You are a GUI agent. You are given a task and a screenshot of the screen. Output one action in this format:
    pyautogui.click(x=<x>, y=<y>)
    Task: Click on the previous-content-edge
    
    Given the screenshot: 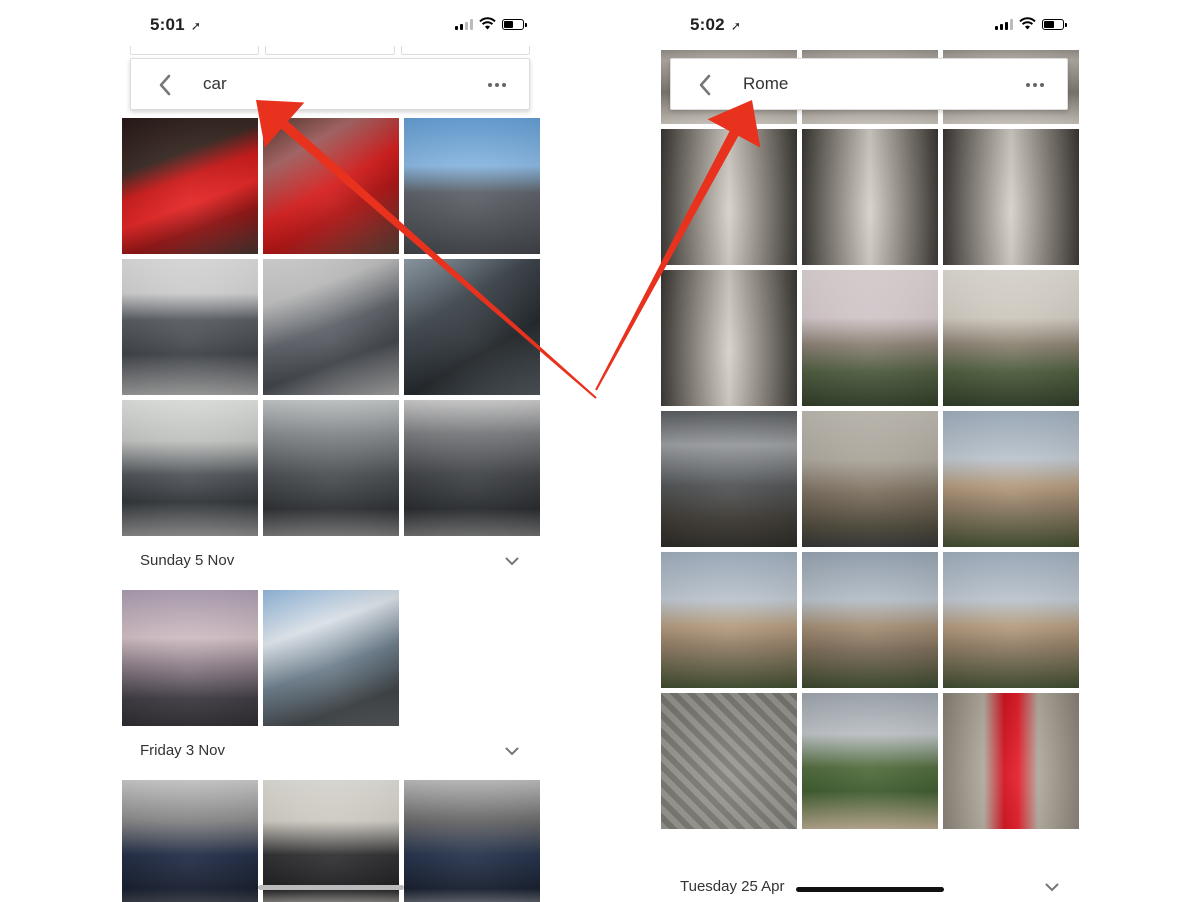 What is the action you would take?
    pyautogui.click(x=330, y=51)
    